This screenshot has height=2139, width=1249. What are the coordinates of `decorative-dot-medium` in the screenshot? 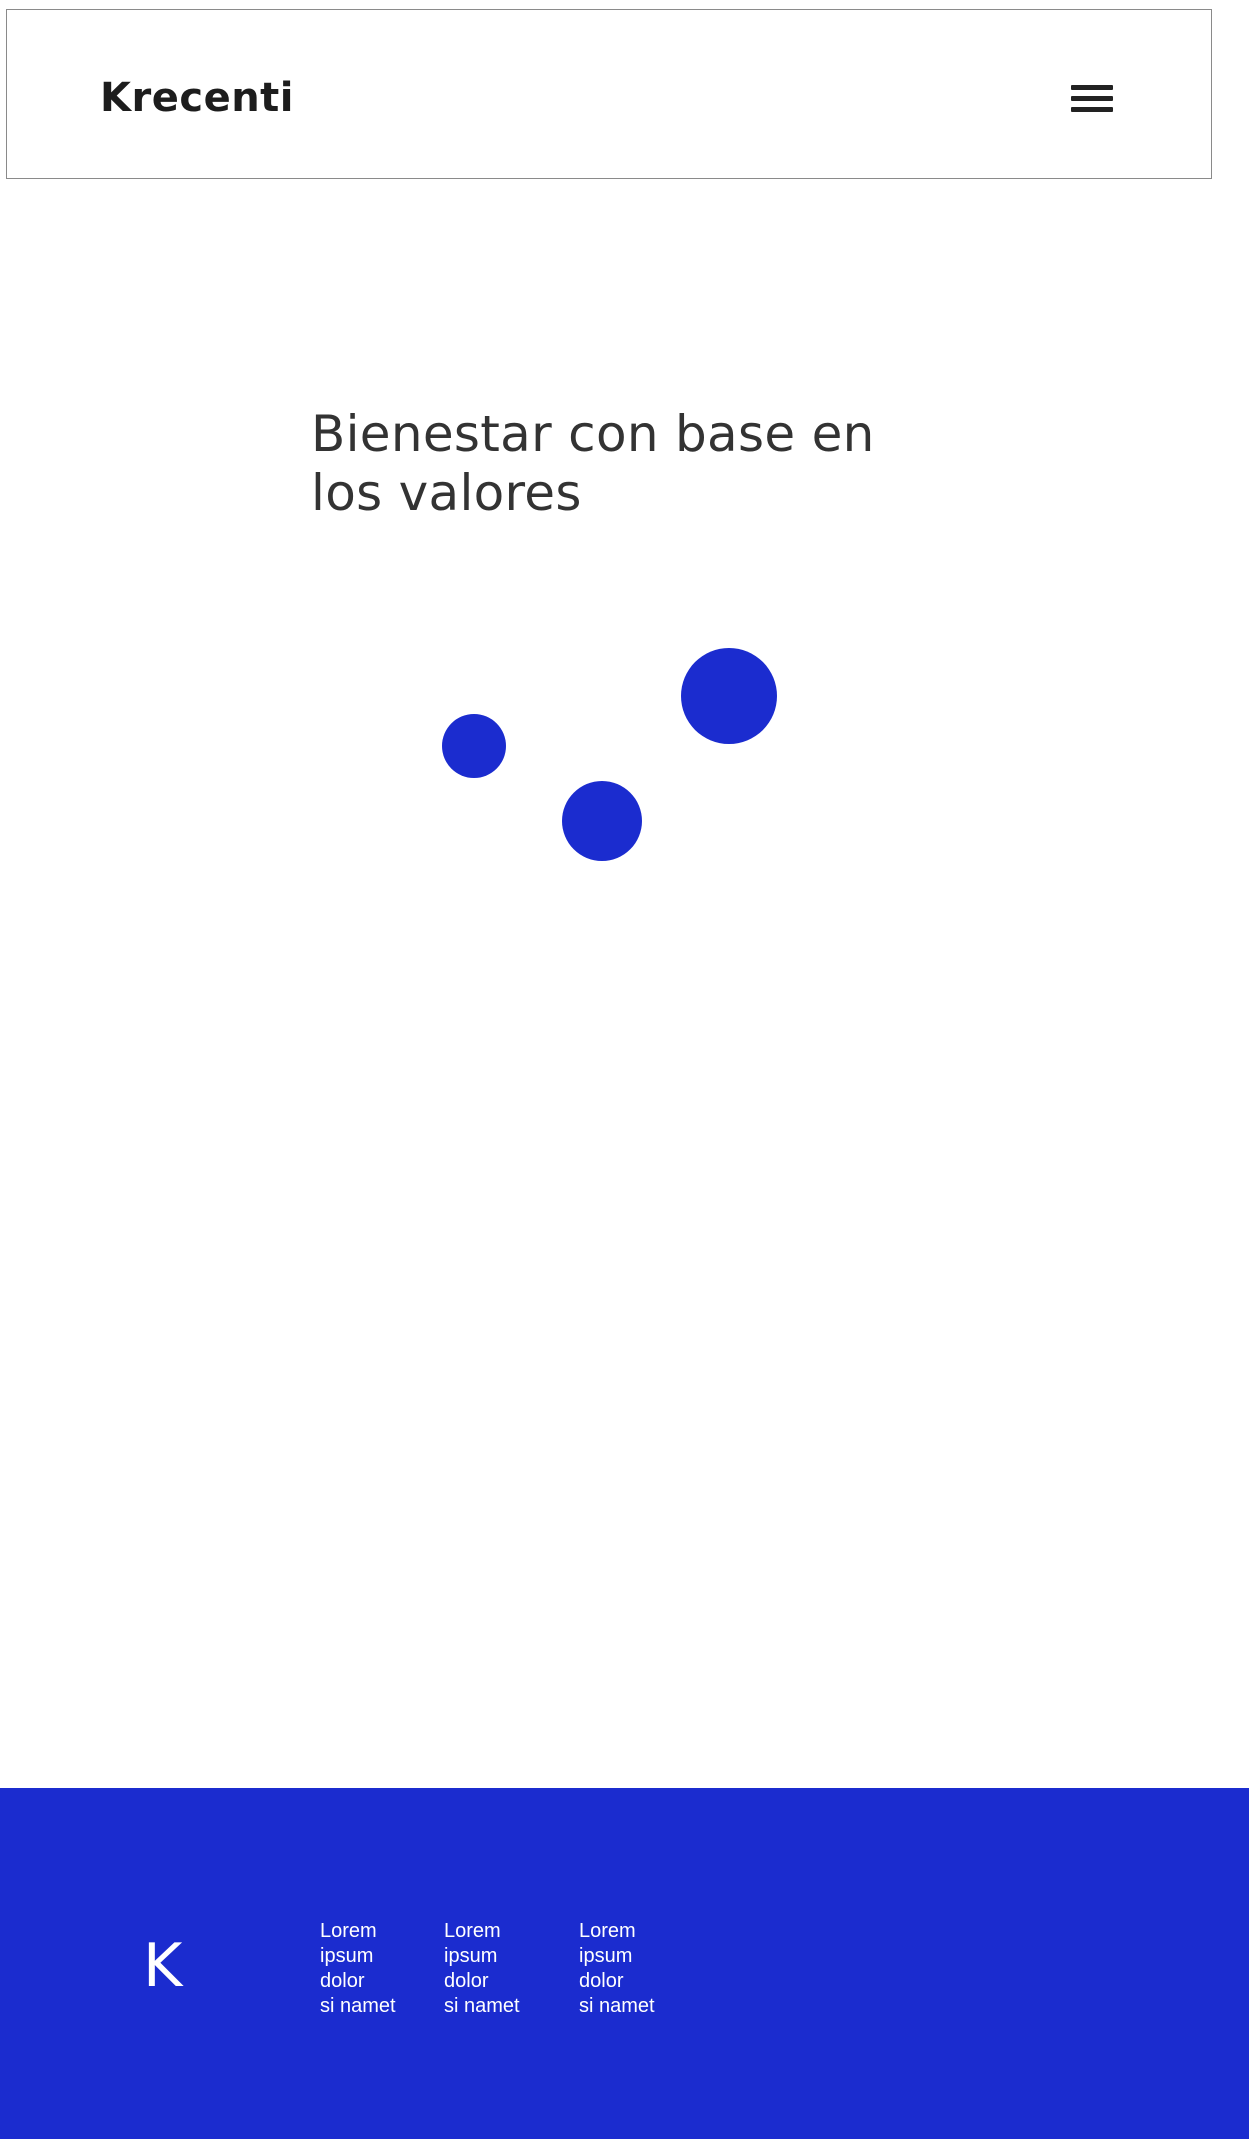 It's located at (602, 821).